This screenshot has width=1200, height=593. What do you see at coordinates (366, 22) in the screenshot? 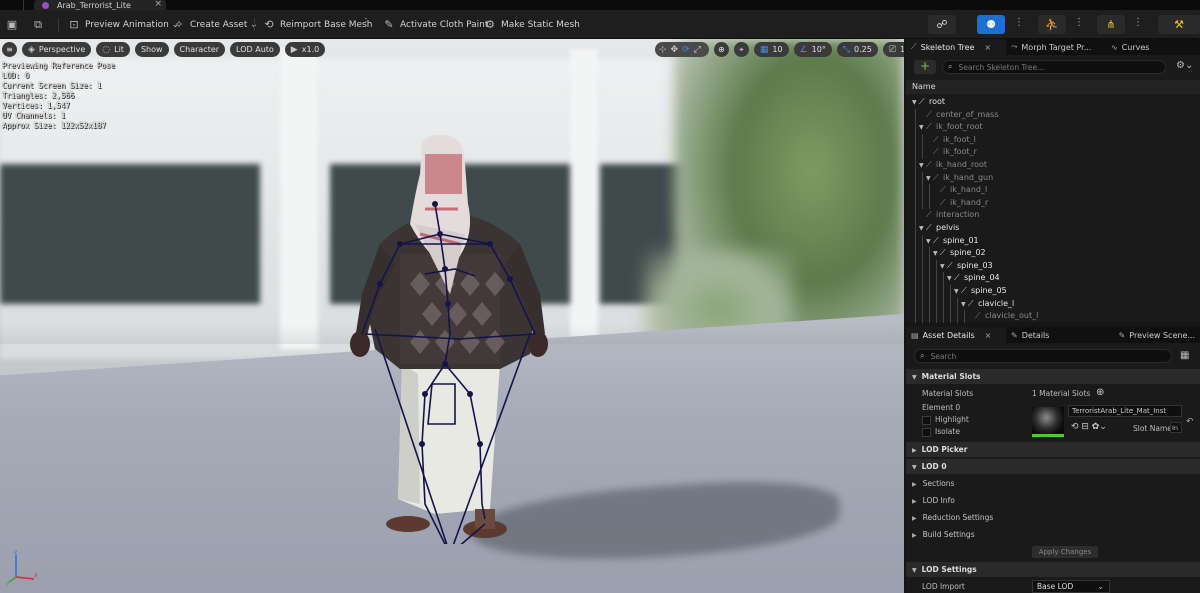
I see `reimport-options-icon: ⋮` at bounding box center [366, 22].